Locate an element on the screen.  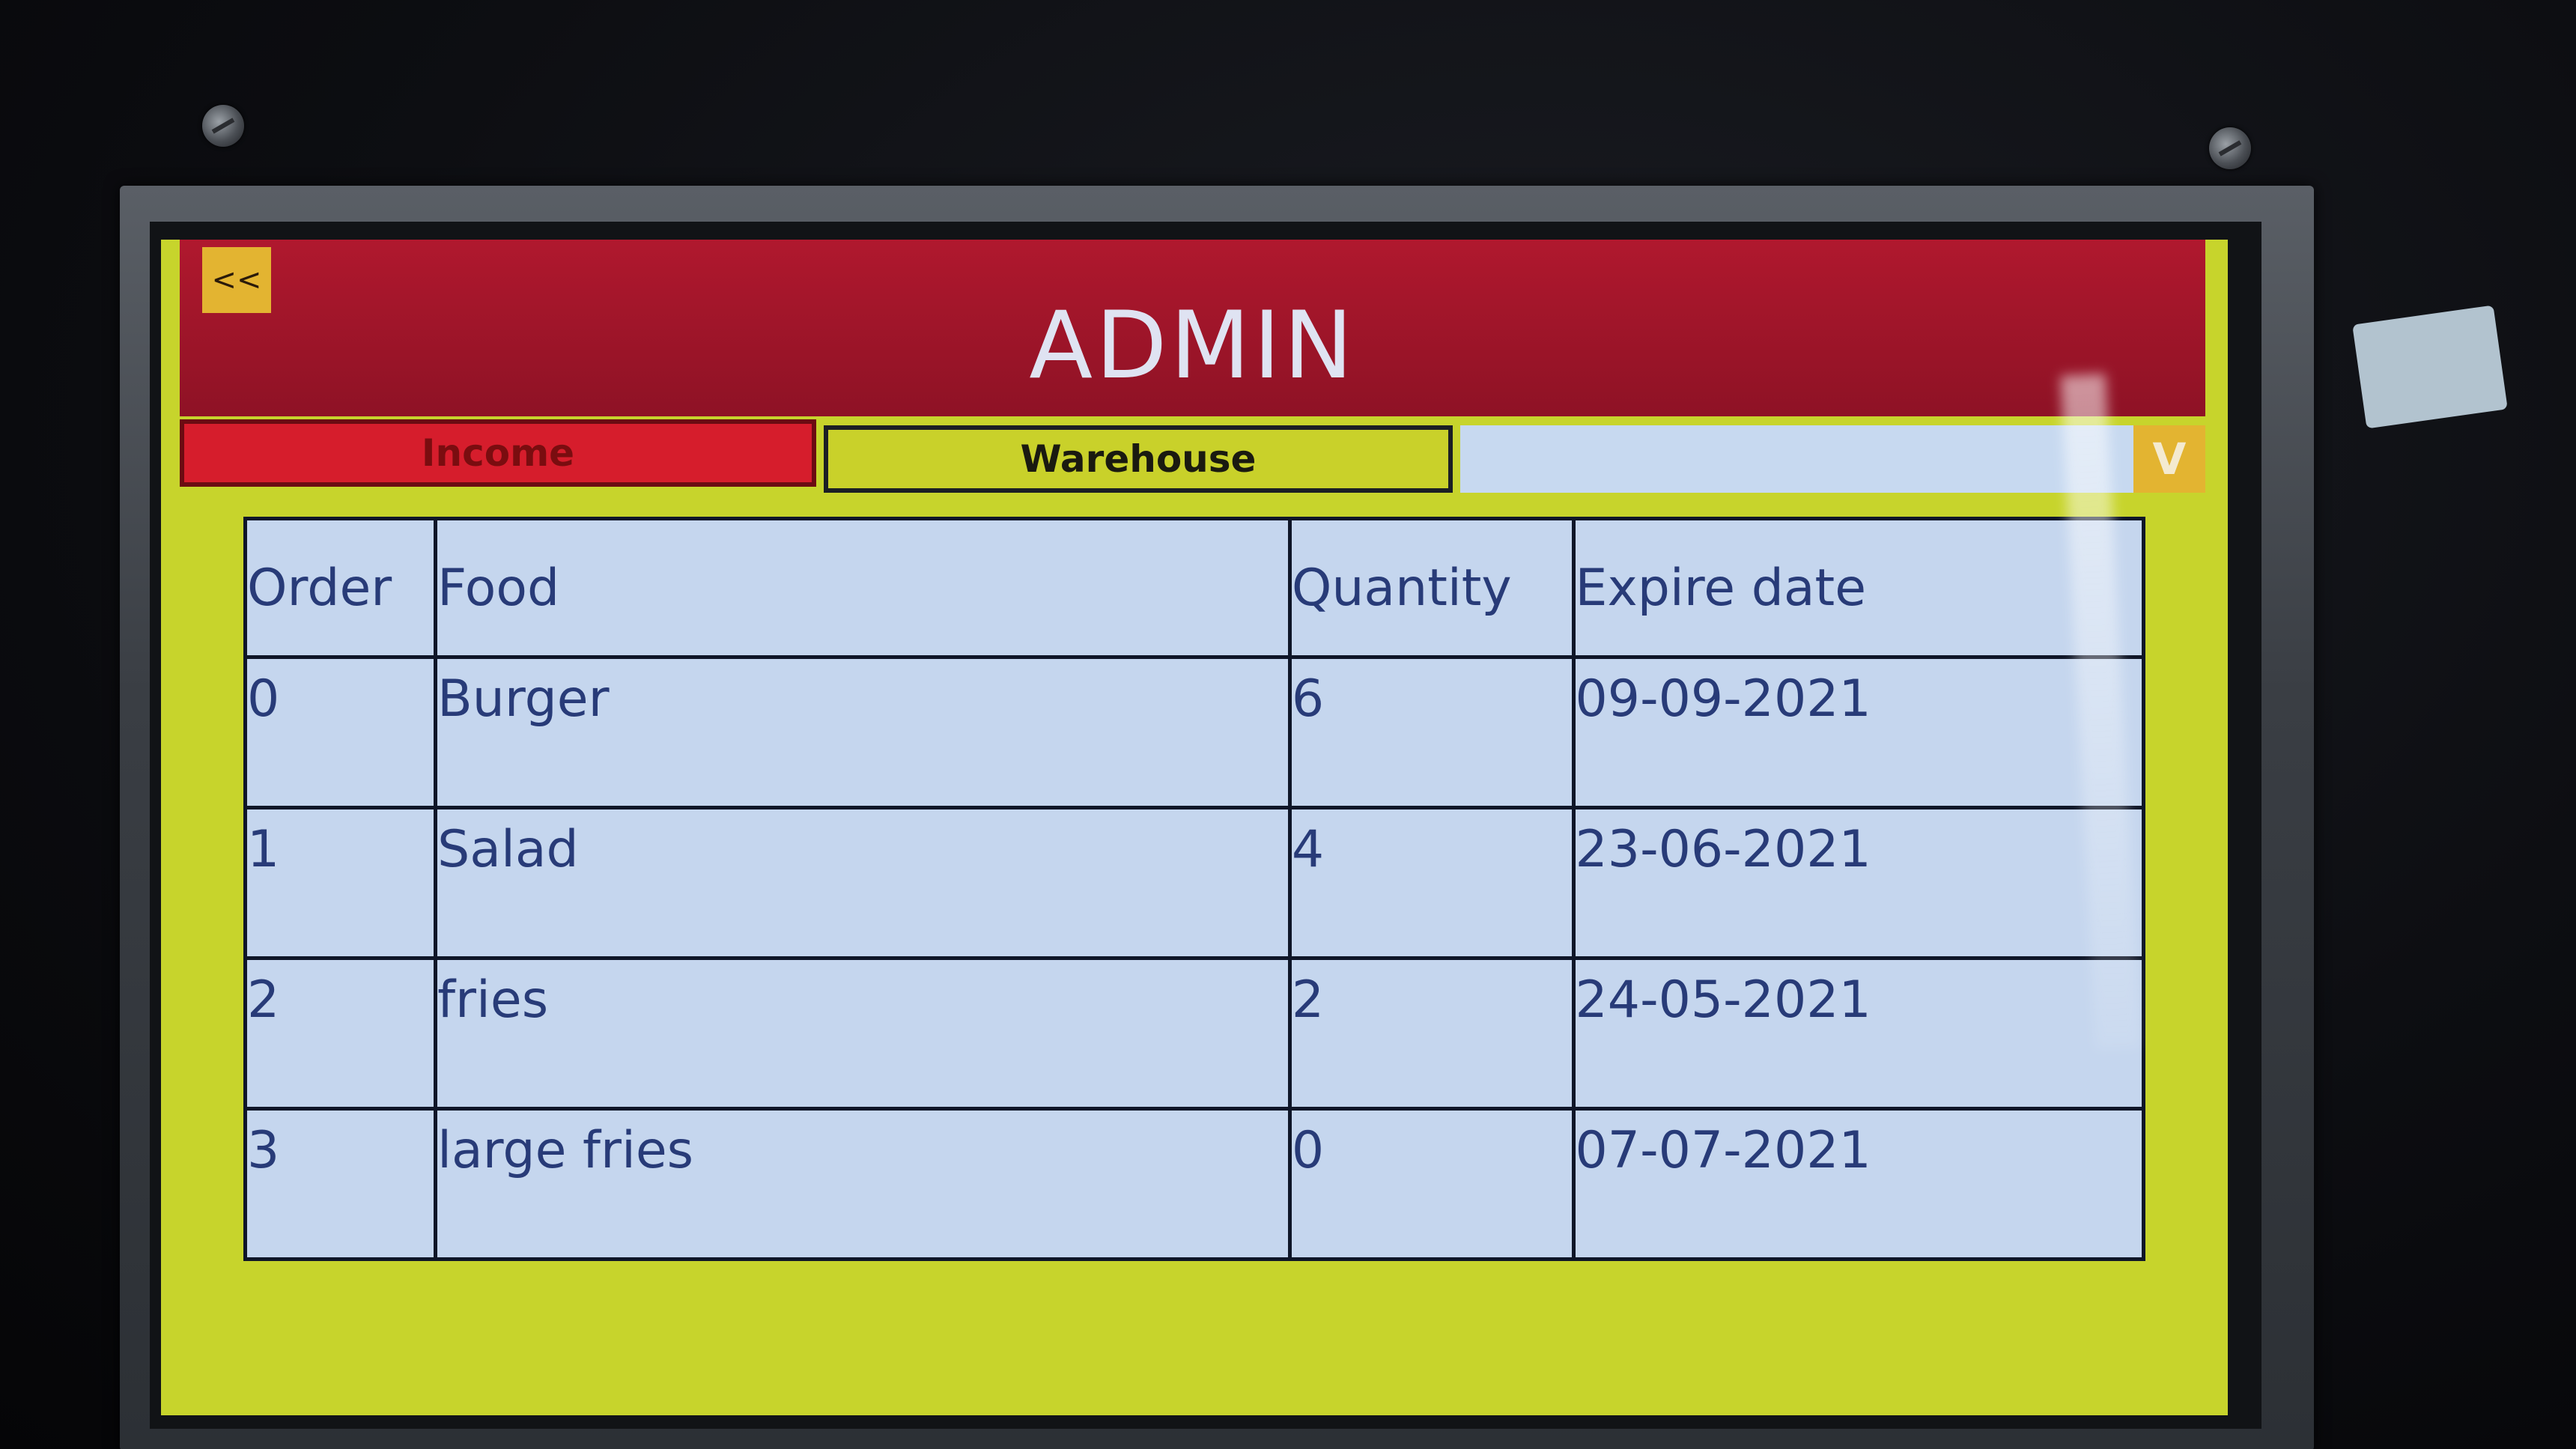
cell-quantity: 6 is located at coordinates (1431, 732).